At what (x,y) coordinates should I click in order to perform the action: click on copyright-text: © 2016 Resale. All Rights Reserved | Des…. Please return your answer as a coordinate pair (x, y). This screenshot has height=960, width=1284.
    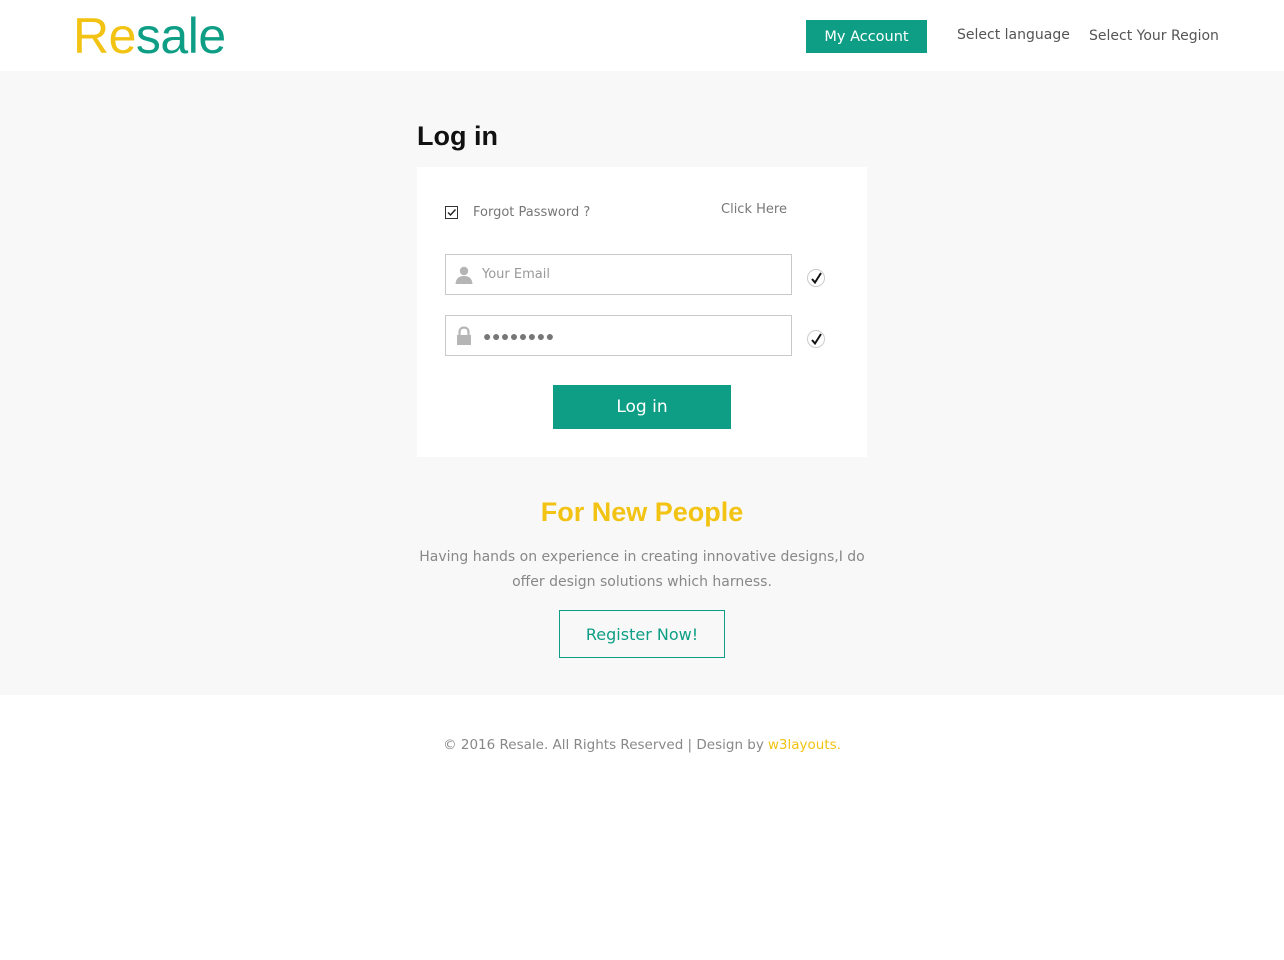
    Looking at the image, I should click on (603, 745).